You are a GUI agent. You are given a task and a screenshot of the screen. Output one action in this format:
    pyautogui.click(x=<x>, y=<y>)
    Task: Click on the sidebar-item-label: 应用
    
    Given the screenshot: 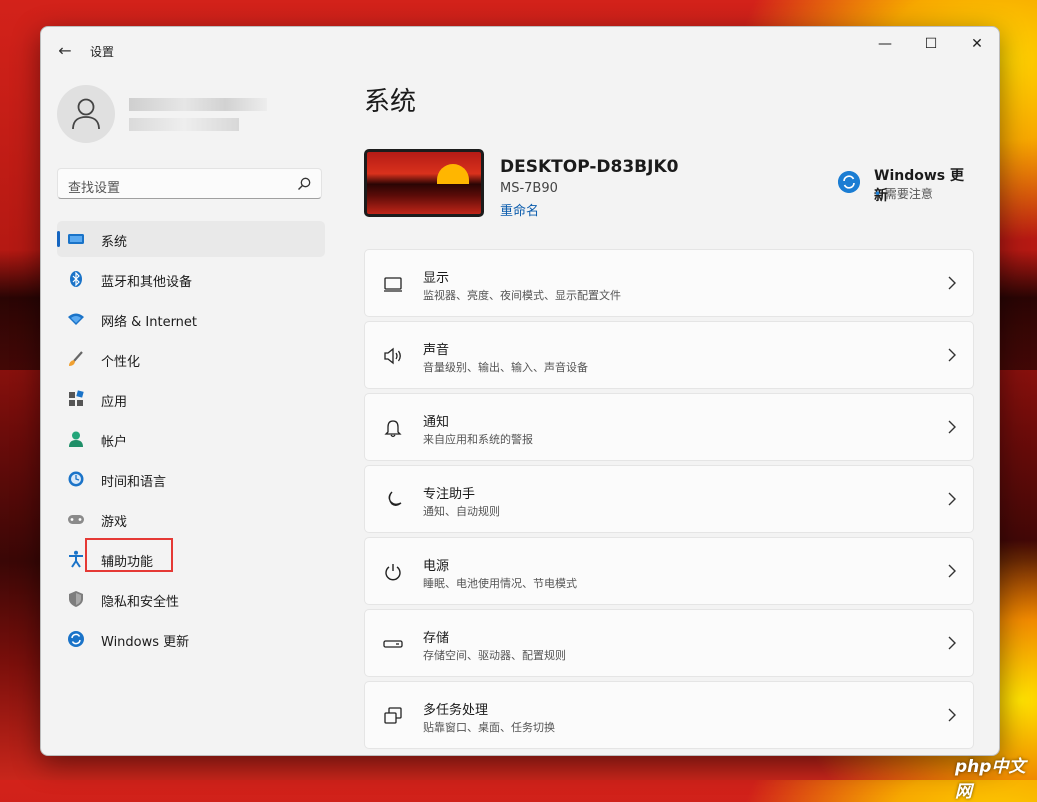 What is the action you would take?
    pyautogui.click(x=114, y=402)
    